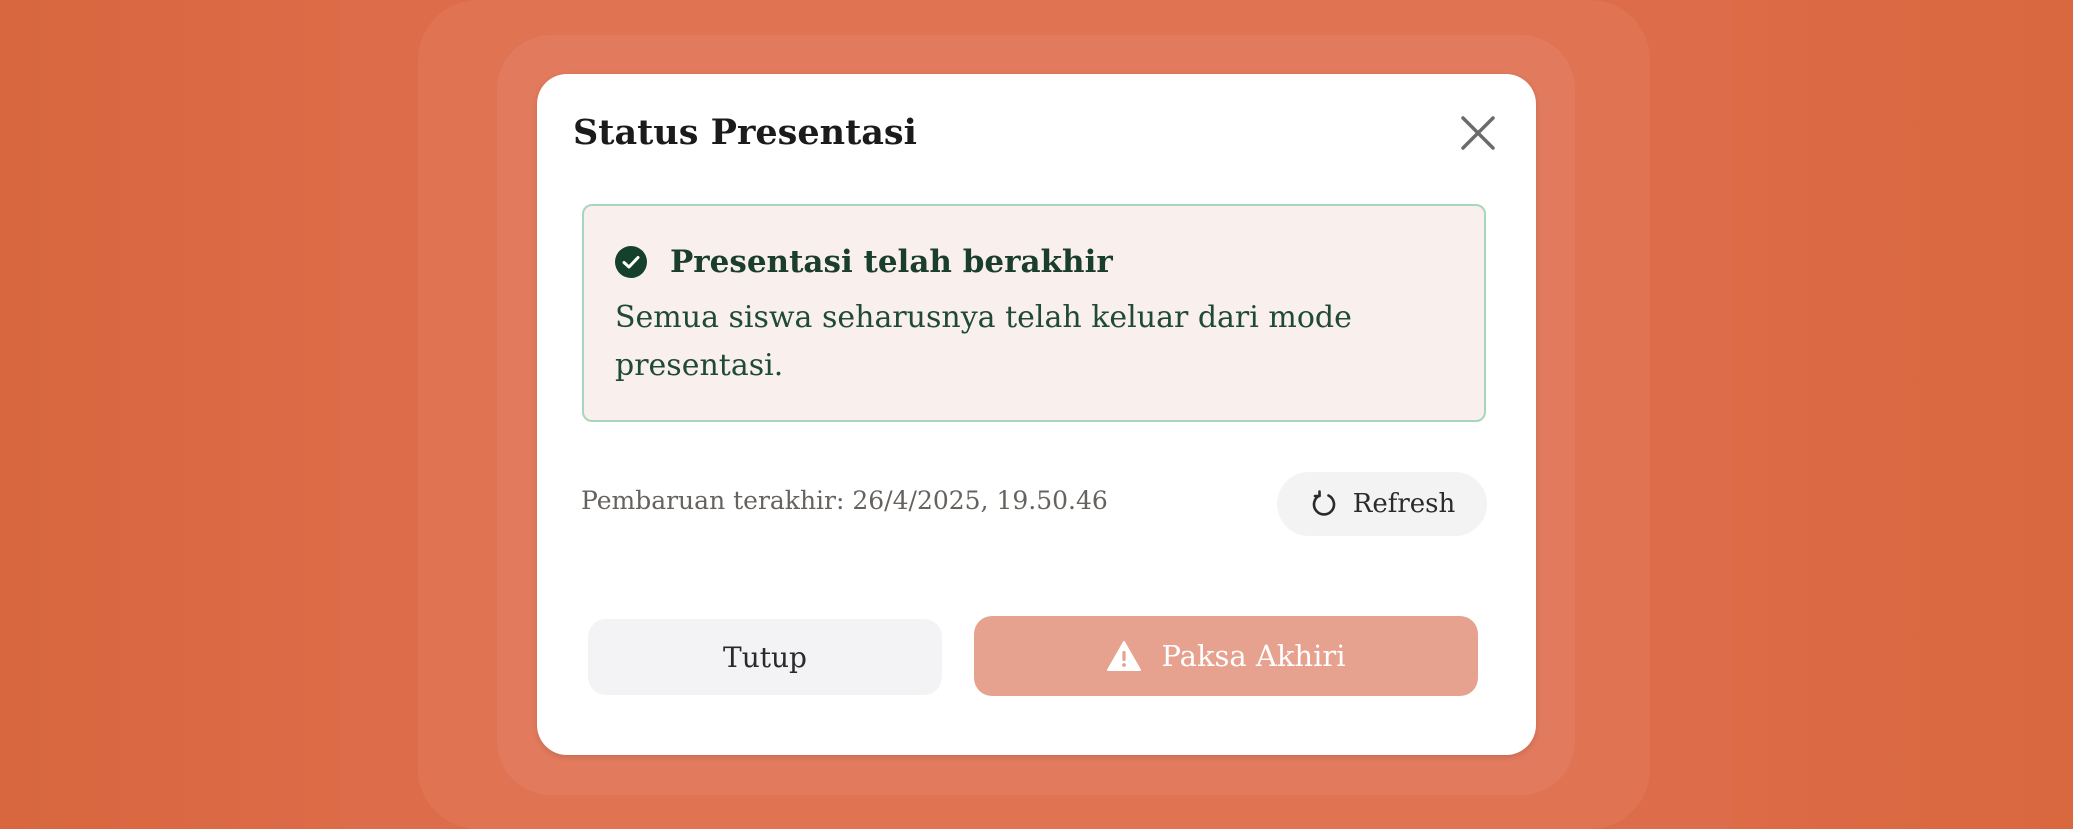 Image resolution: width=2073 pixels, height=829 pixels. I want to click on last-updated-text: Pembaruan terakhir: 26/4/2025, 19.50.46, so click(844, 500).